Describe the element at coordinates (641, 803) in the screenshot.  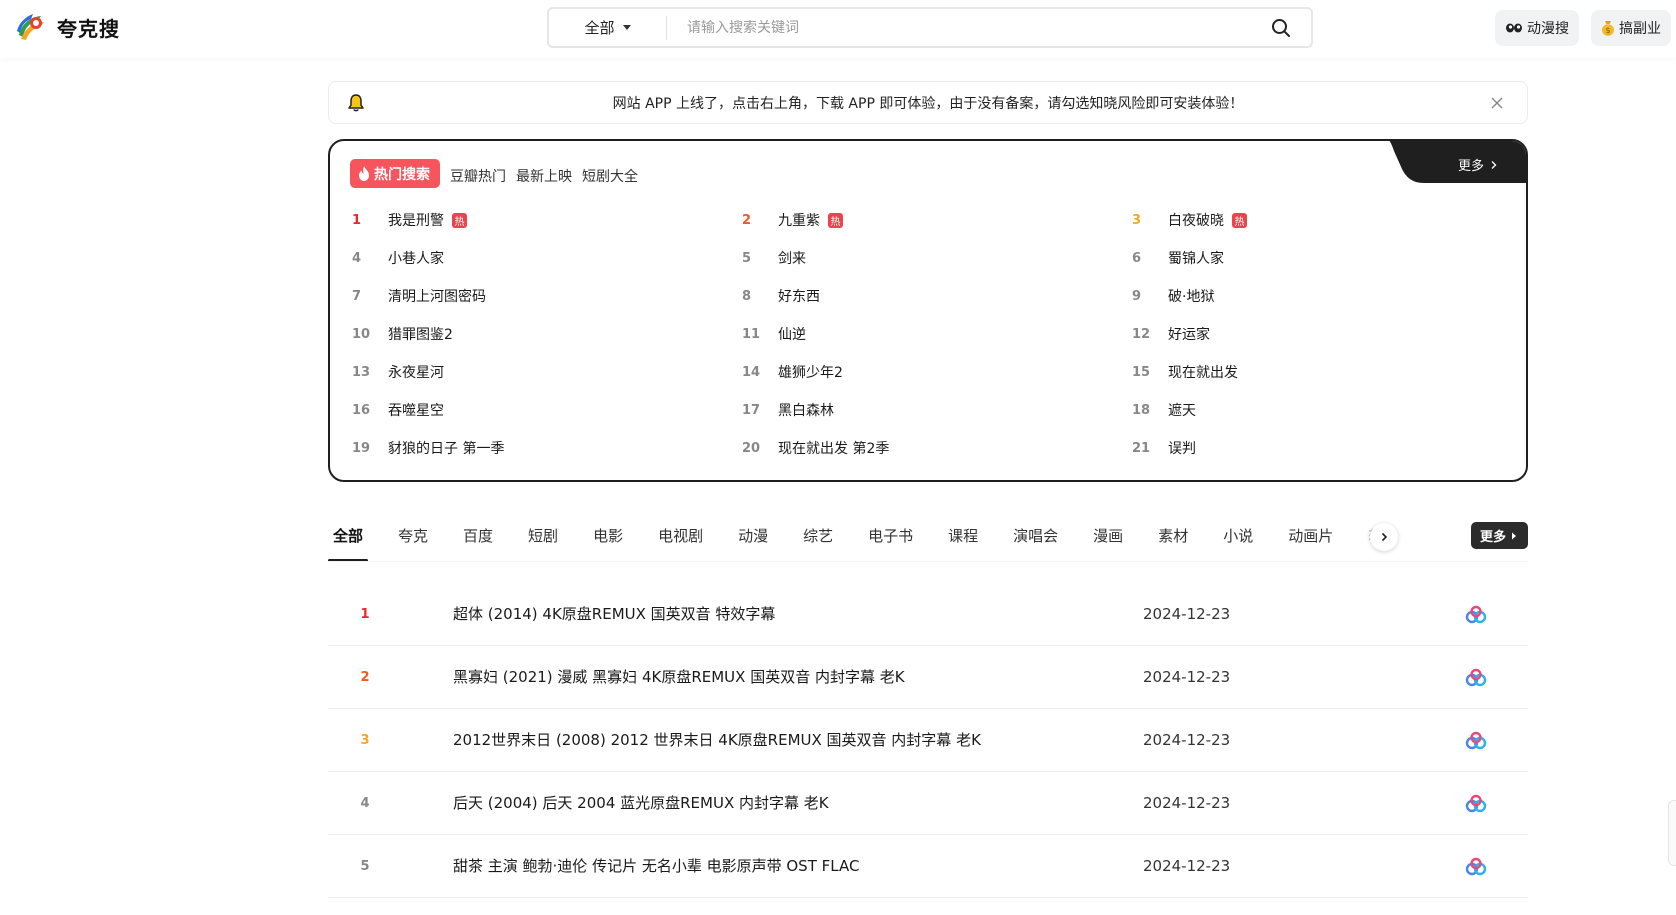
I see `result-title: 后天 (2004) 后天 2004 蓝光原盘REMUX 内封字幕 老K` at that location.